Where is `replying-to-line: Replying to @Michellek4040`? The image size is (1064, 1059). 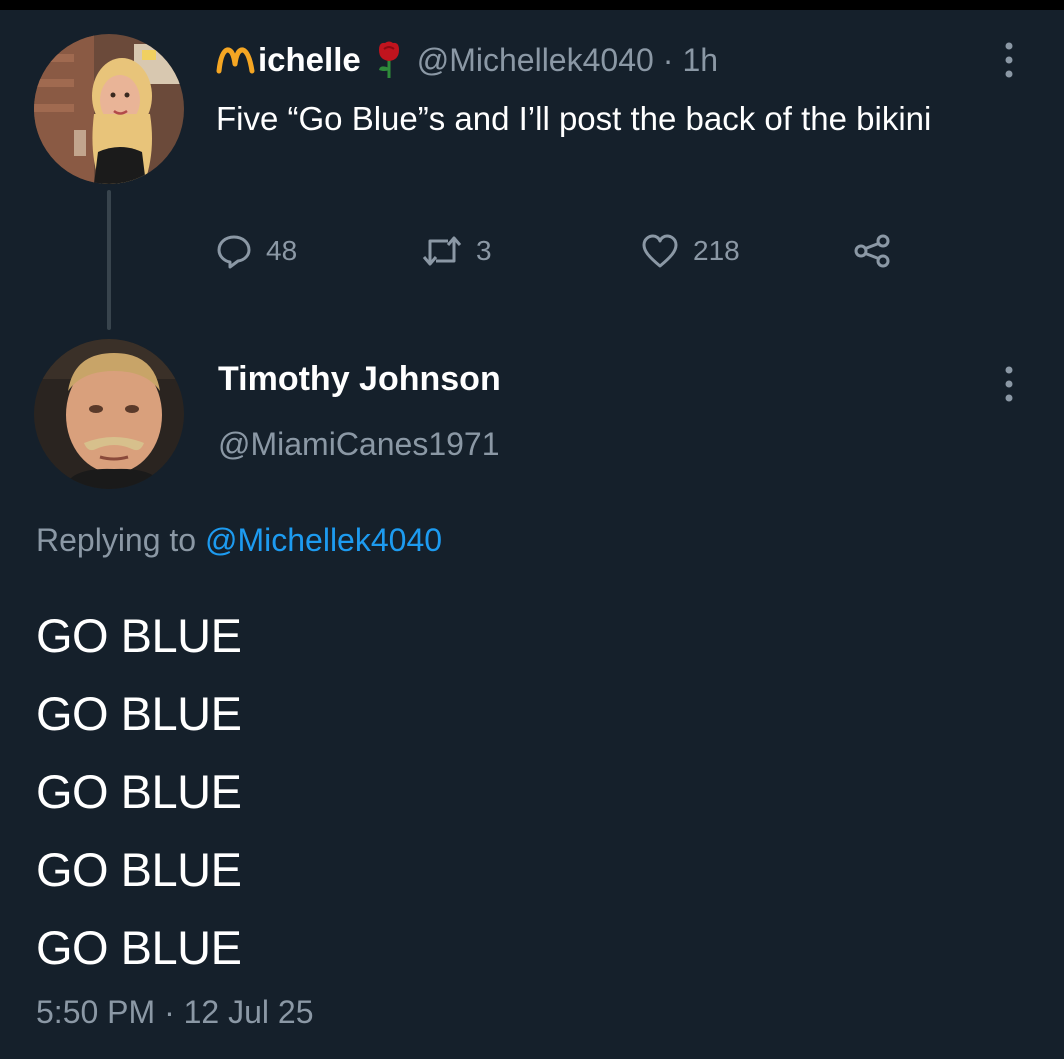
replying-to-line: Replying to @Michellek4040 is located at coordinates (239, 540).